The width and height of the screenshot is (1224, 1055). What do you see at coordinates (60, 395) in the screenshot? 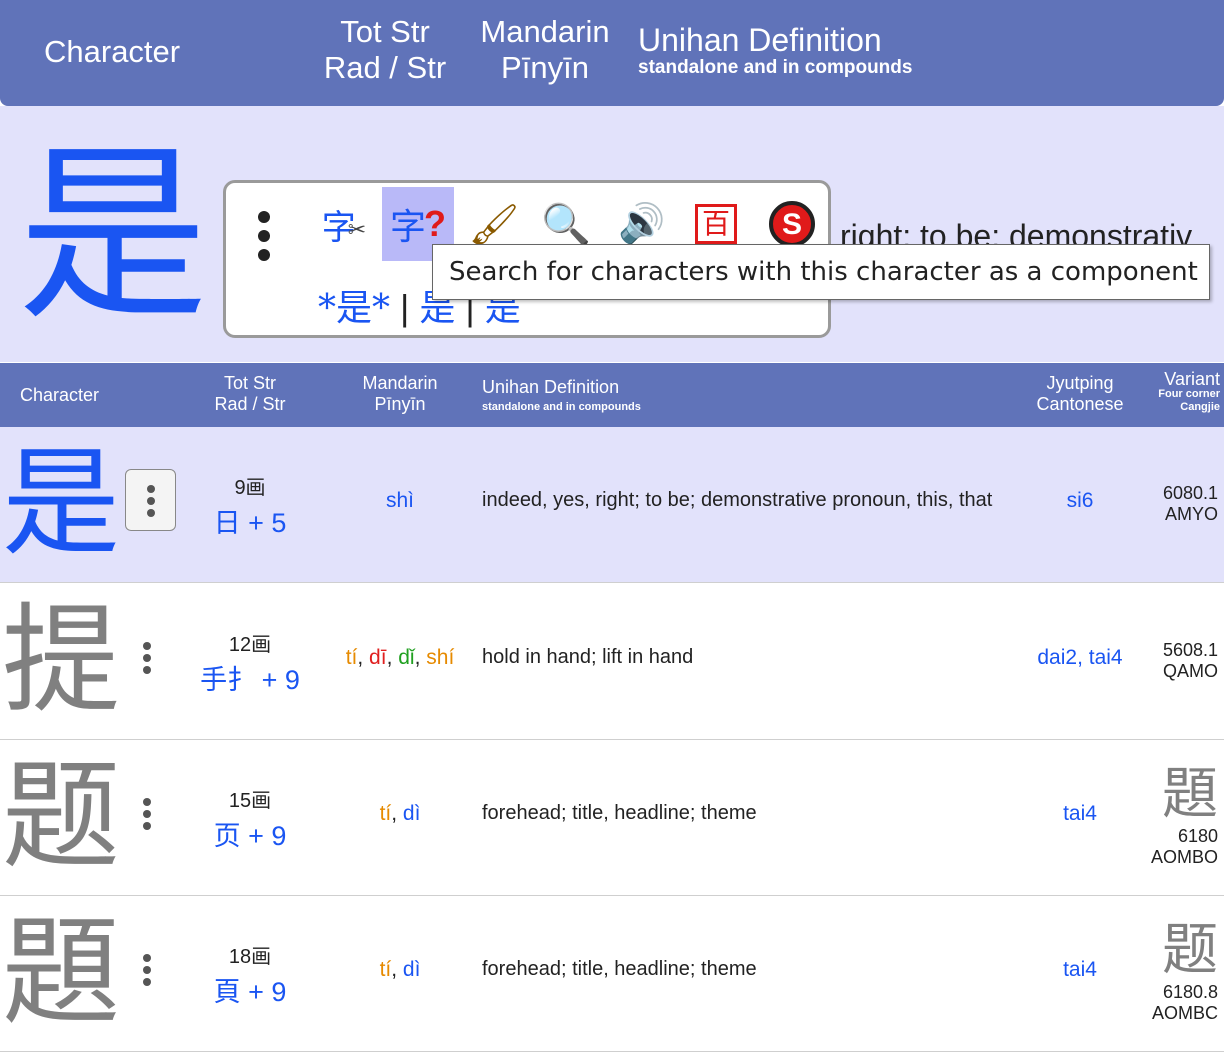
I see `col-character: Character` at bounding box center [60, 395].